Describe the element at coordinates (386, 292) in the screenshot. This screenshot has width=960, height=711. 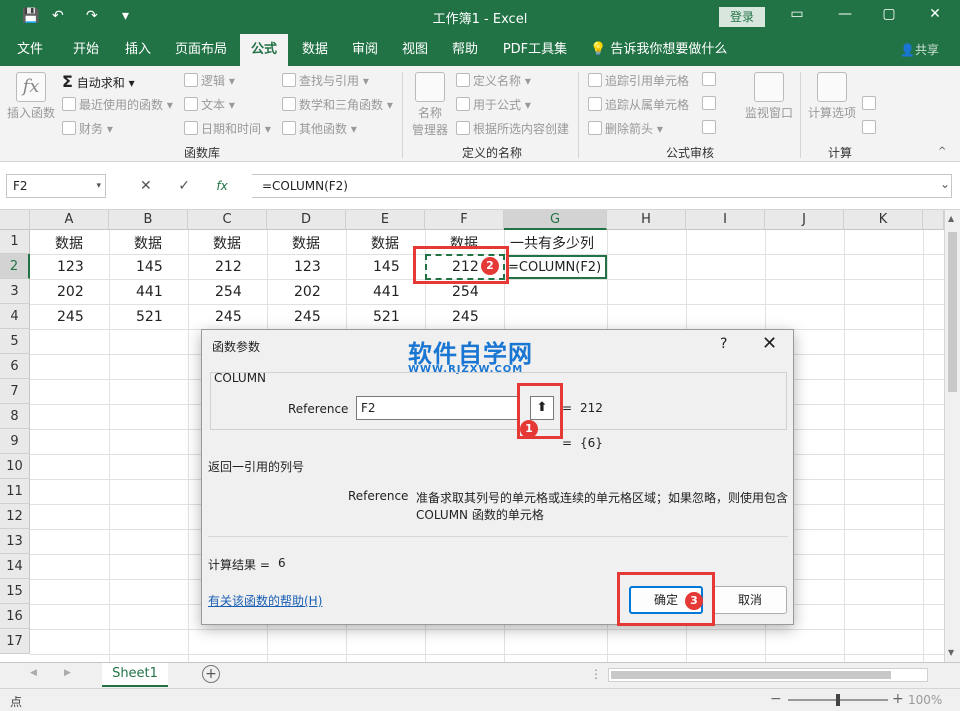
I see `cell-e3: 441` at that location.